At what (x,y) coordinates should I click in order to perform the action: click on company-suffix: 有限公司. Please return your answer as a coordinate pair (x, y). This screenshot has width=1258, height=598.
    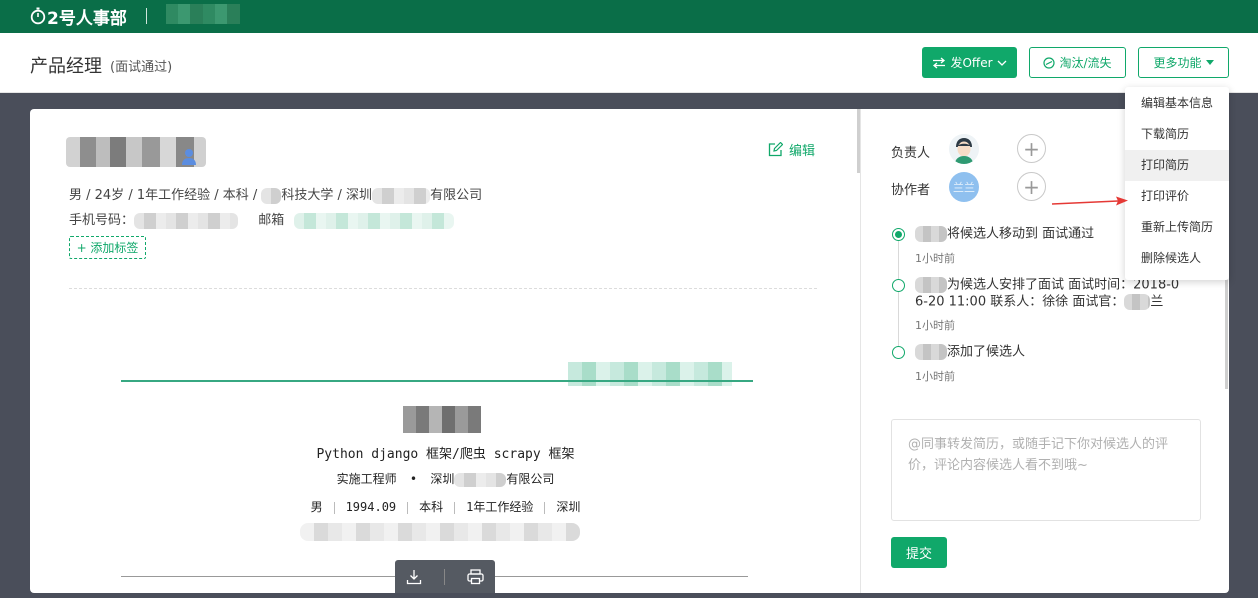
    Looking at the image, I should click on (456, 195).